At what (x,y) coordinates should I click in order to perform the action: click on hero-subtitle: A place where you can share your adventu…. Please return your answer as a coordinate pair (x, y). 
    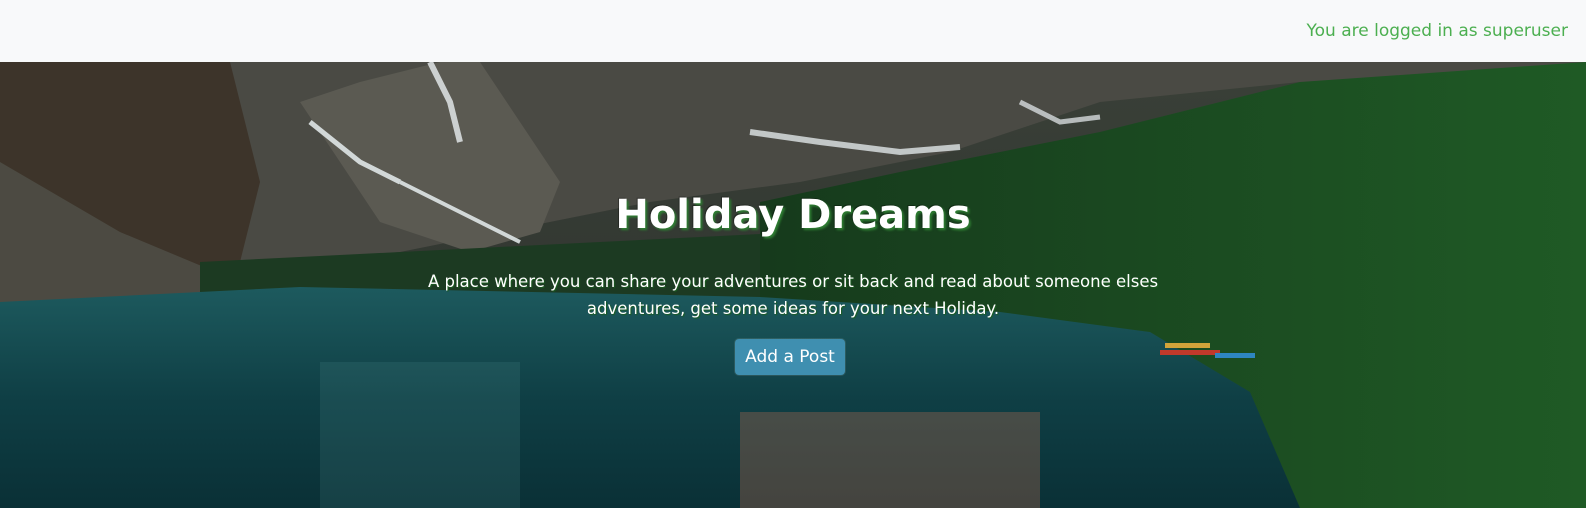
    Looking at the image, I should click on (793, 295).